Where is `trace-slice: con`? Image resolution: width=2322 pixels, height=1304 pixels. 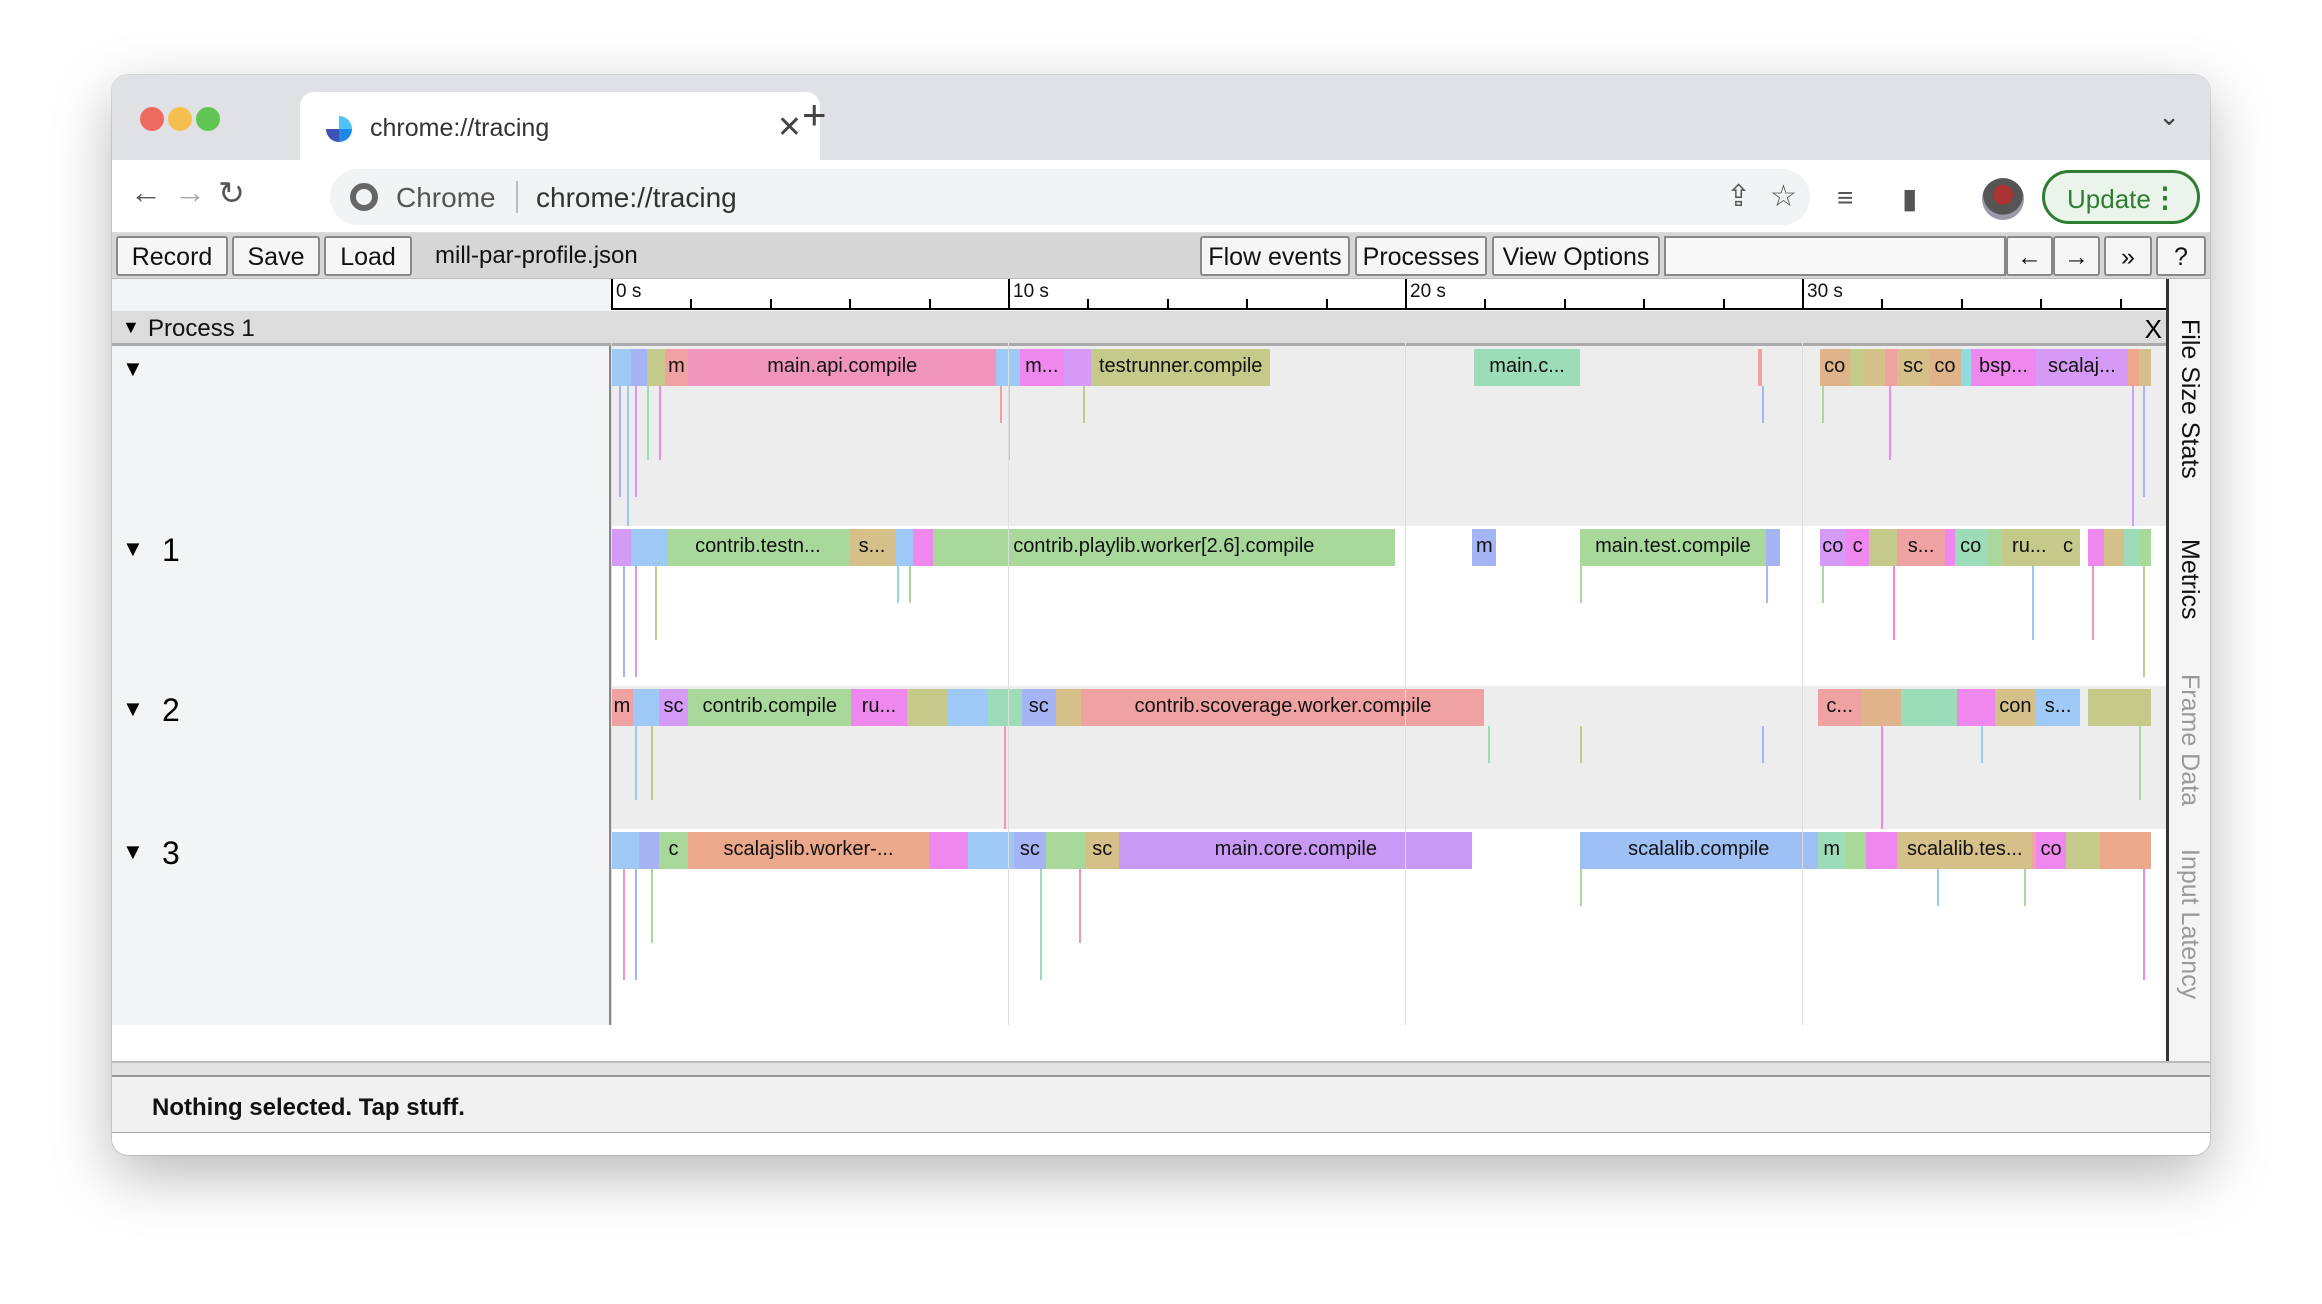 trace-slice: con is located at coordinates (2015, 707).